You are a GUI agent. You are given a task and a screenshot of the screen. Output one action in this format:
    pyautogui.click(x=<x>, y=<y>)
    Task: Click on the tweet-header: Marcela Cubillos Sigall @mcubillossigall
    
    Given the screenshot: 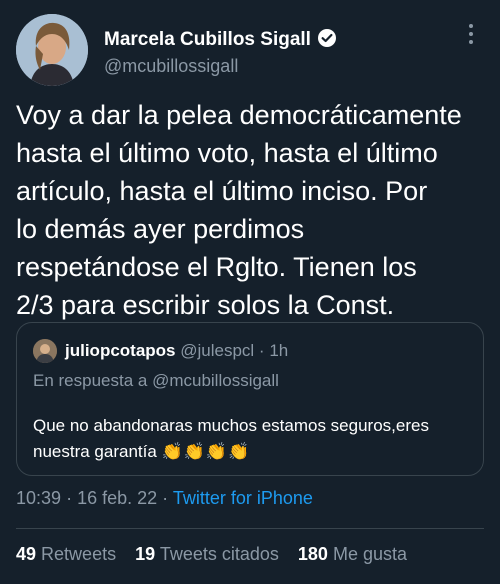 What is the action you would take?
    pyautogui.click(x=252, y=51)
    